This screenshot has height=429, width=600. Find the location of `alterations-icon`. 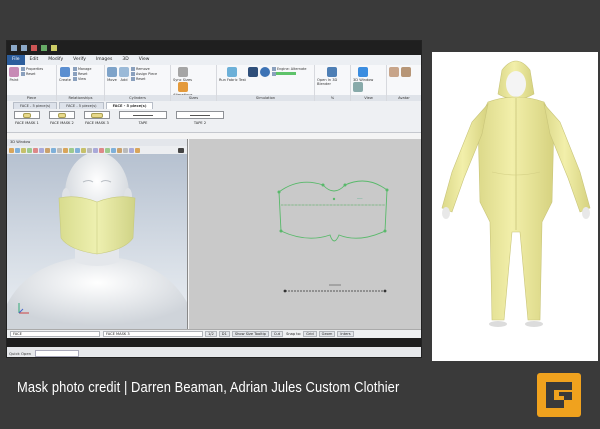

alterations-icon is located at coordinates (182, 87).